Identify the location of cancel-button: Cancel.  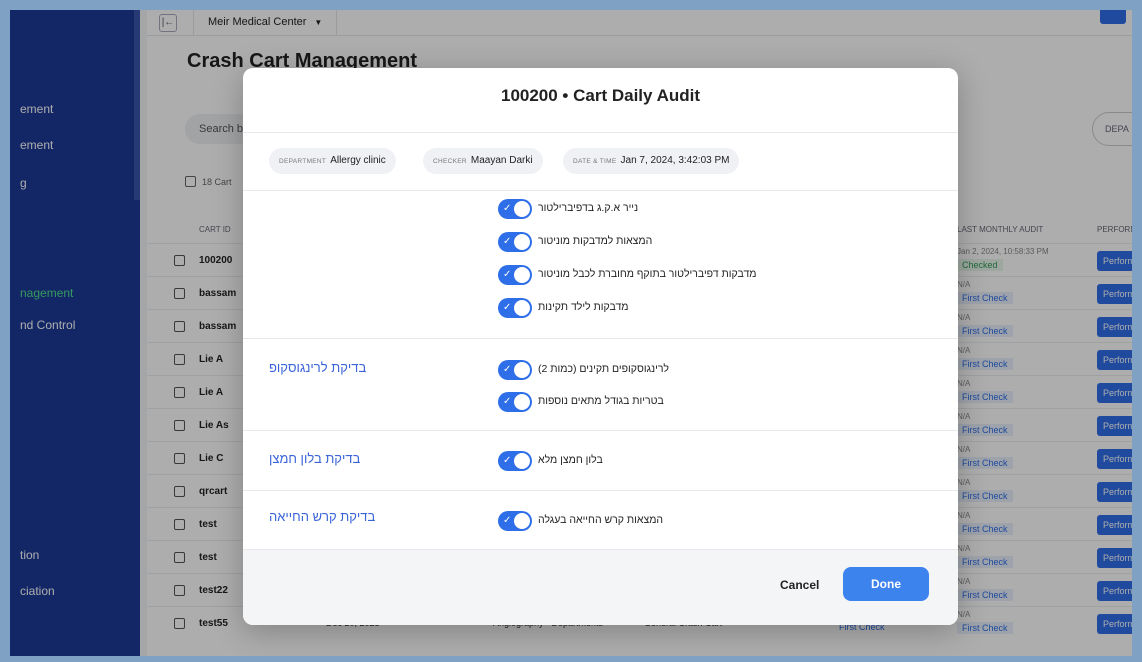
(799, 585).